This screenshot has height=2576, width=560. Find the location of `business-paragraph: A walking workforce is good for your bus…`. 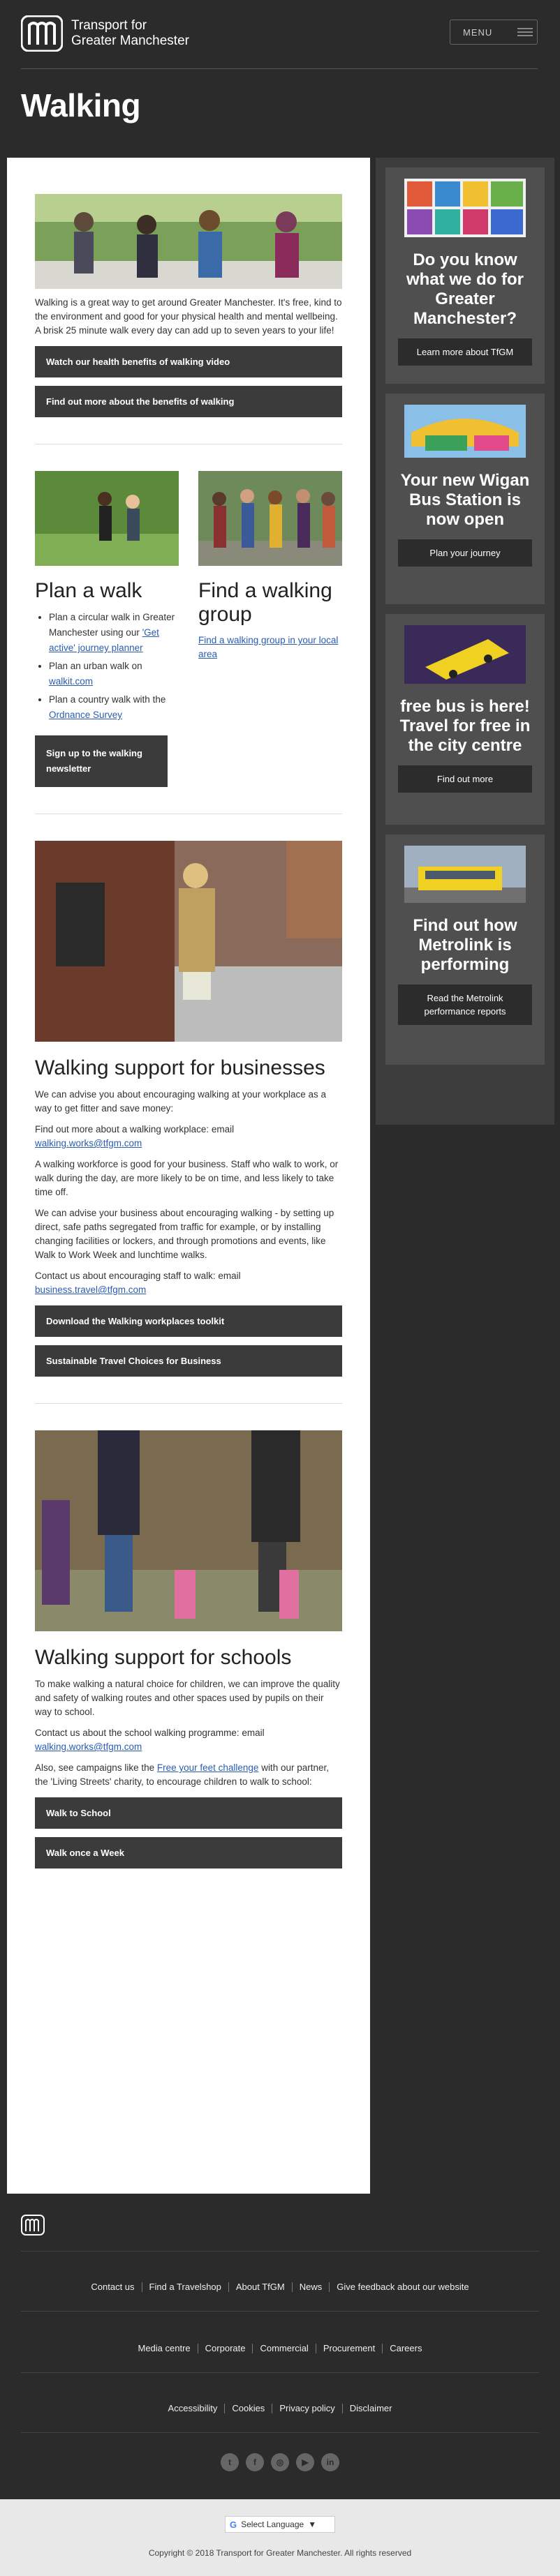

business-paragraph: A walking workforce is good for your bus… is located at coordinates (187, 1178).